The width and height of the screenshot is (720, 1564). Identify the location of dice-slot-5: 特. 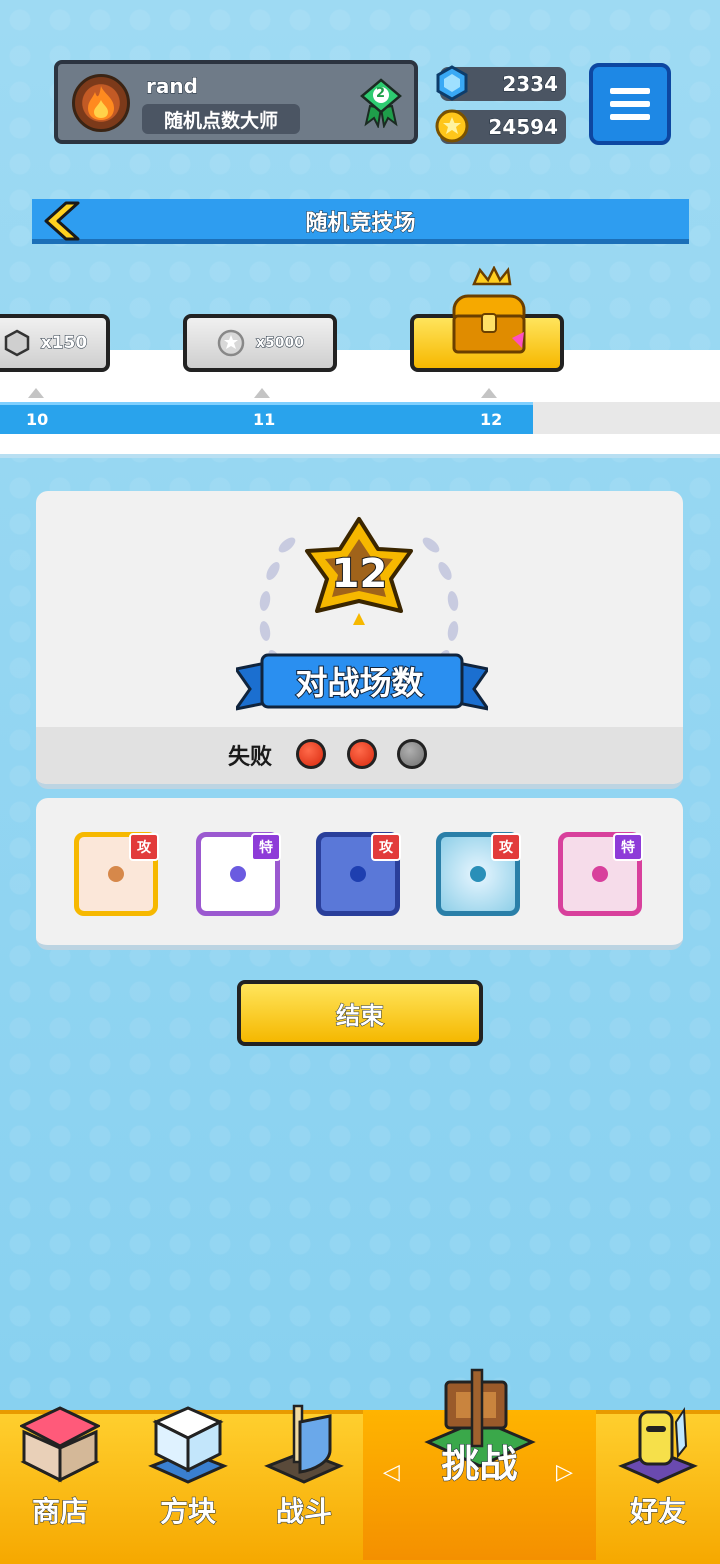
(600, 874).